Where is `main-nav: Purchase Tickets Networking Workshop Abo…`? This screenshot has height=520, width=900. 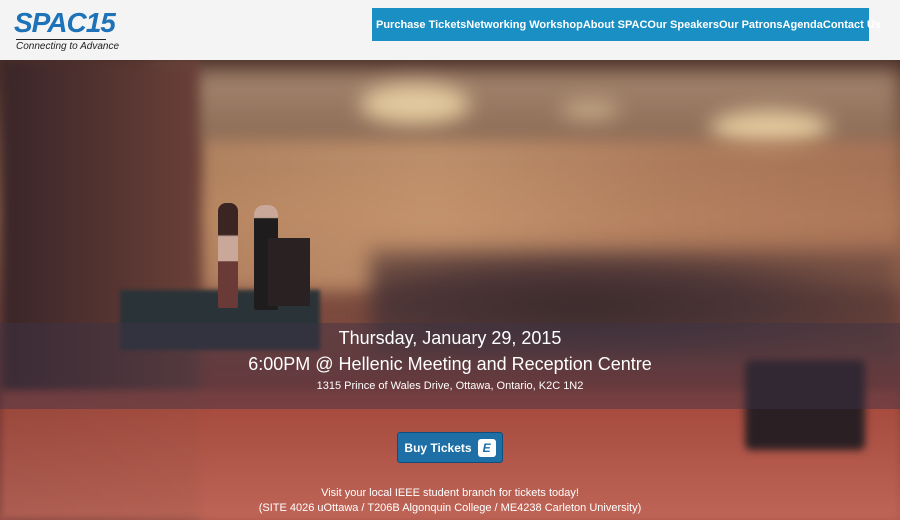 main-nav: Purchase Tickets Networking Workshop Abo… is located at coordinates (626, 24).